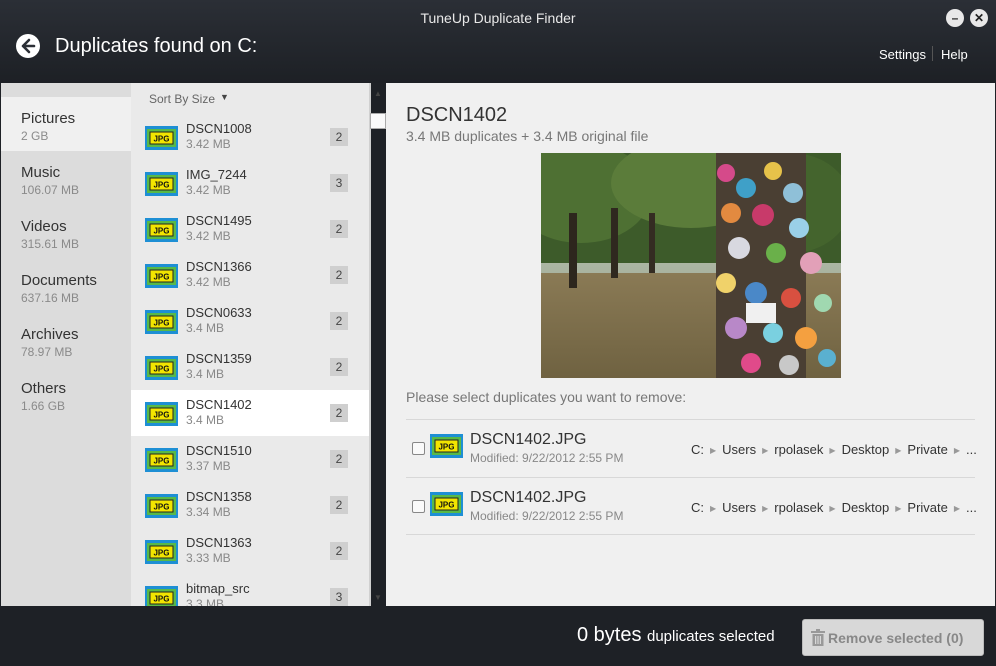  I want to click on sort-dropdown-arrow-icon: ▼, so click(224, 97).